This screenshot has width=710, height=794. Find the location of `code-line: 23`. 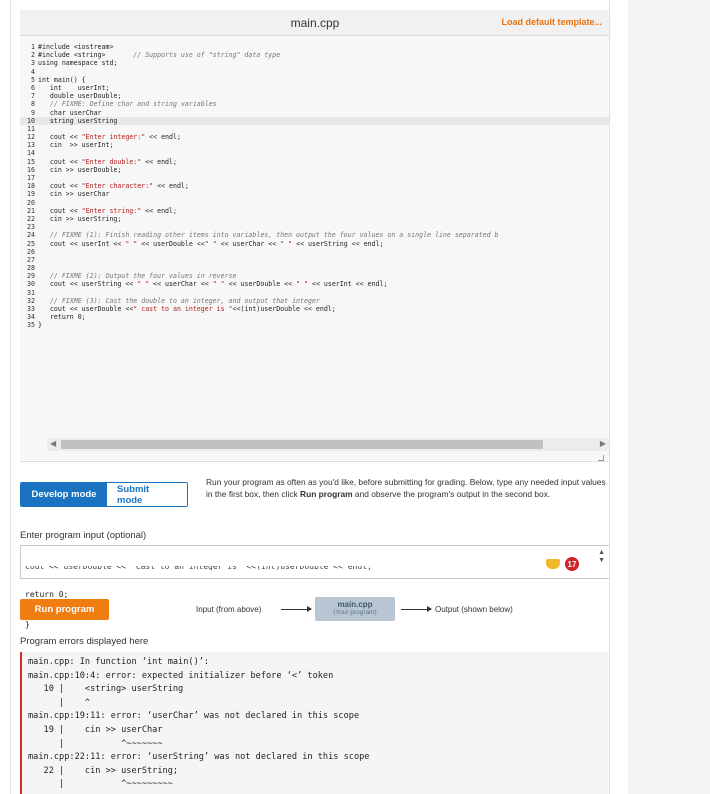

code-line: 23 is located at coordinates (314, 227).